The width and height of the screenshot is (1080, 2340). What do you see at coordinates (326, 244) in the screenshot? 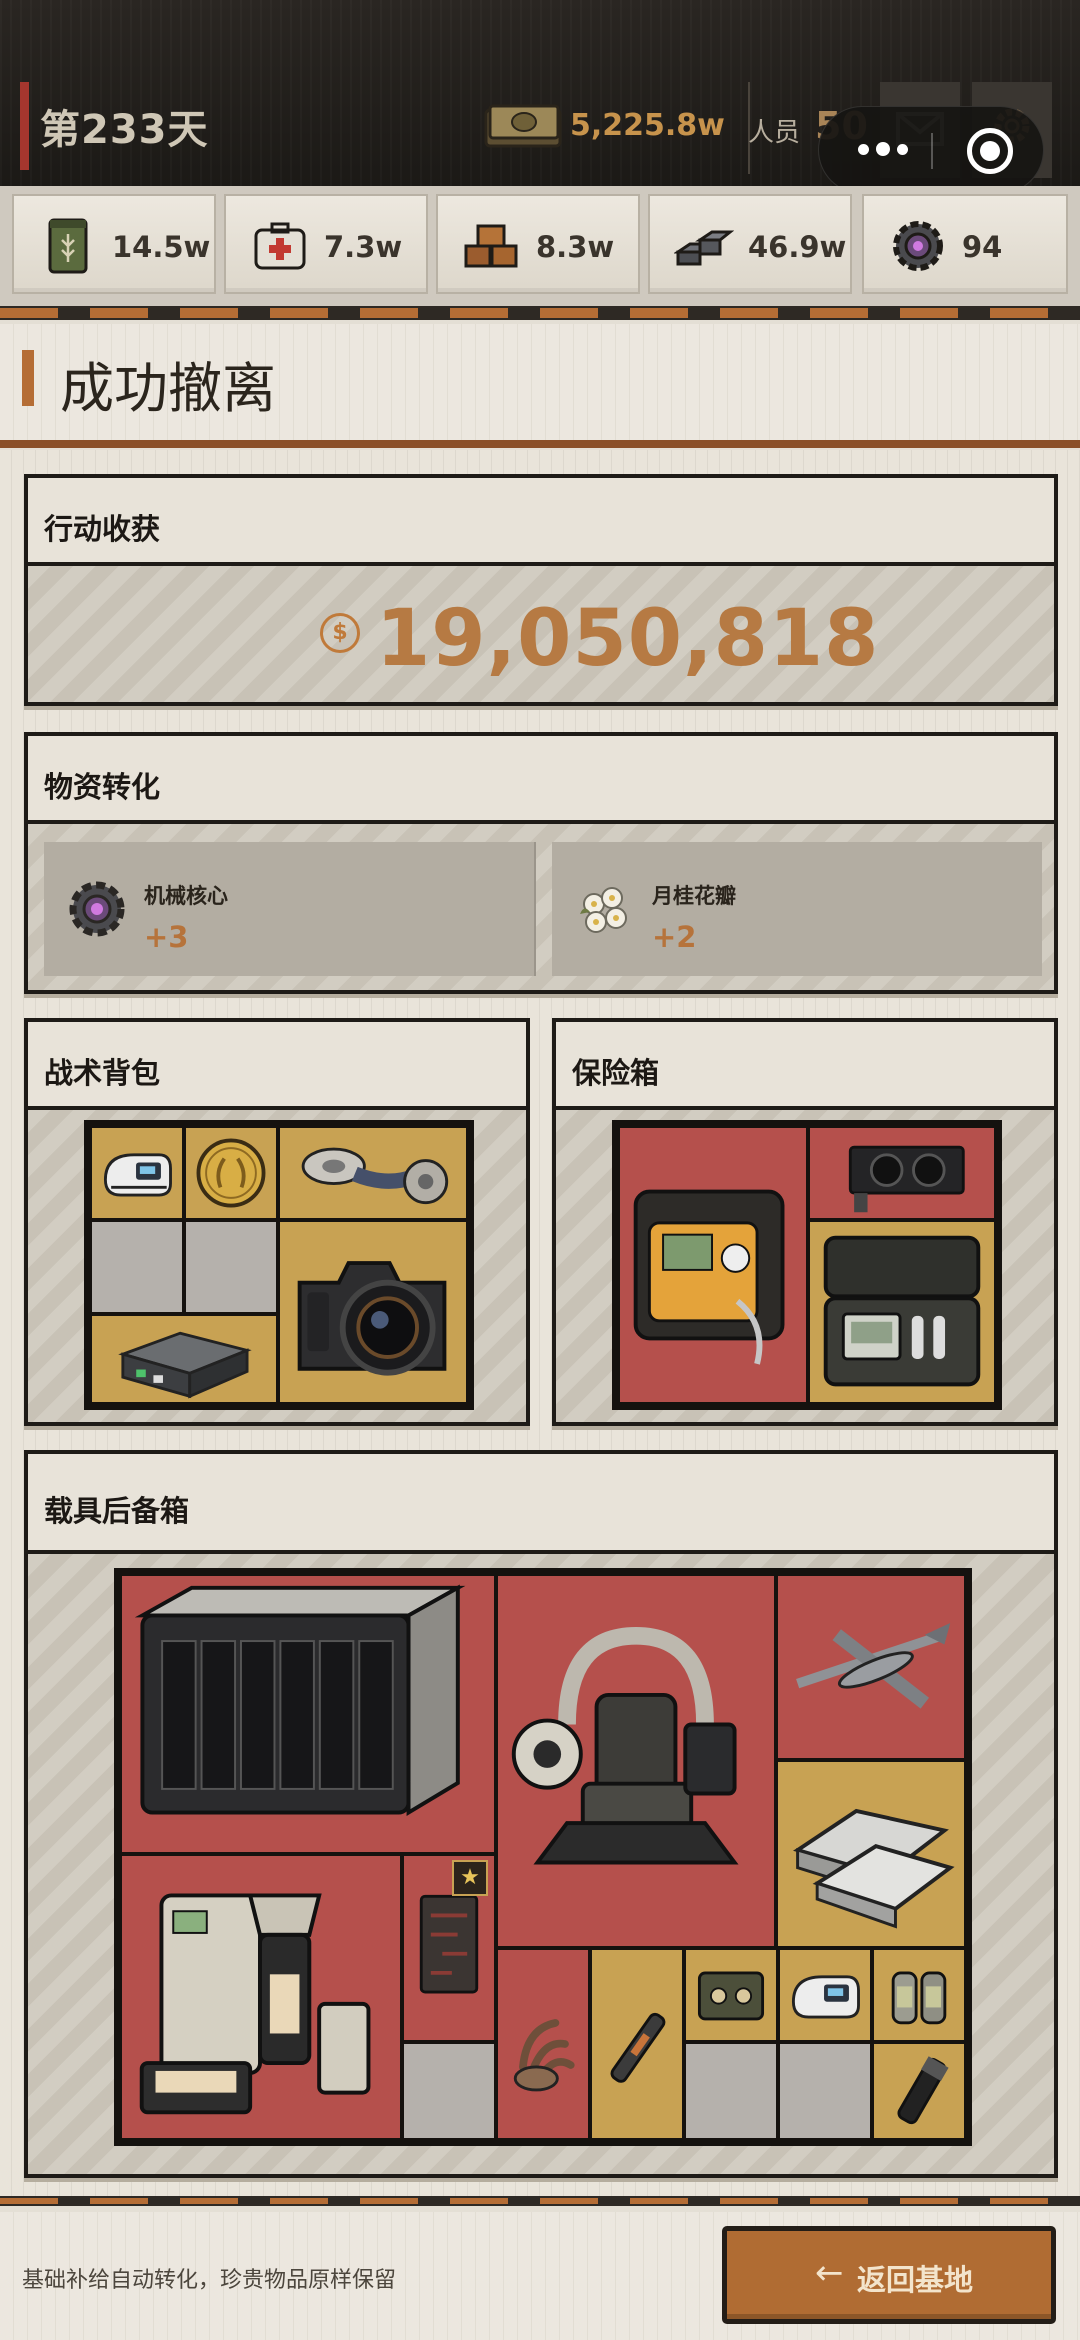
I see `resource-medkit: 7.3w` at bounding box center [326, 244].